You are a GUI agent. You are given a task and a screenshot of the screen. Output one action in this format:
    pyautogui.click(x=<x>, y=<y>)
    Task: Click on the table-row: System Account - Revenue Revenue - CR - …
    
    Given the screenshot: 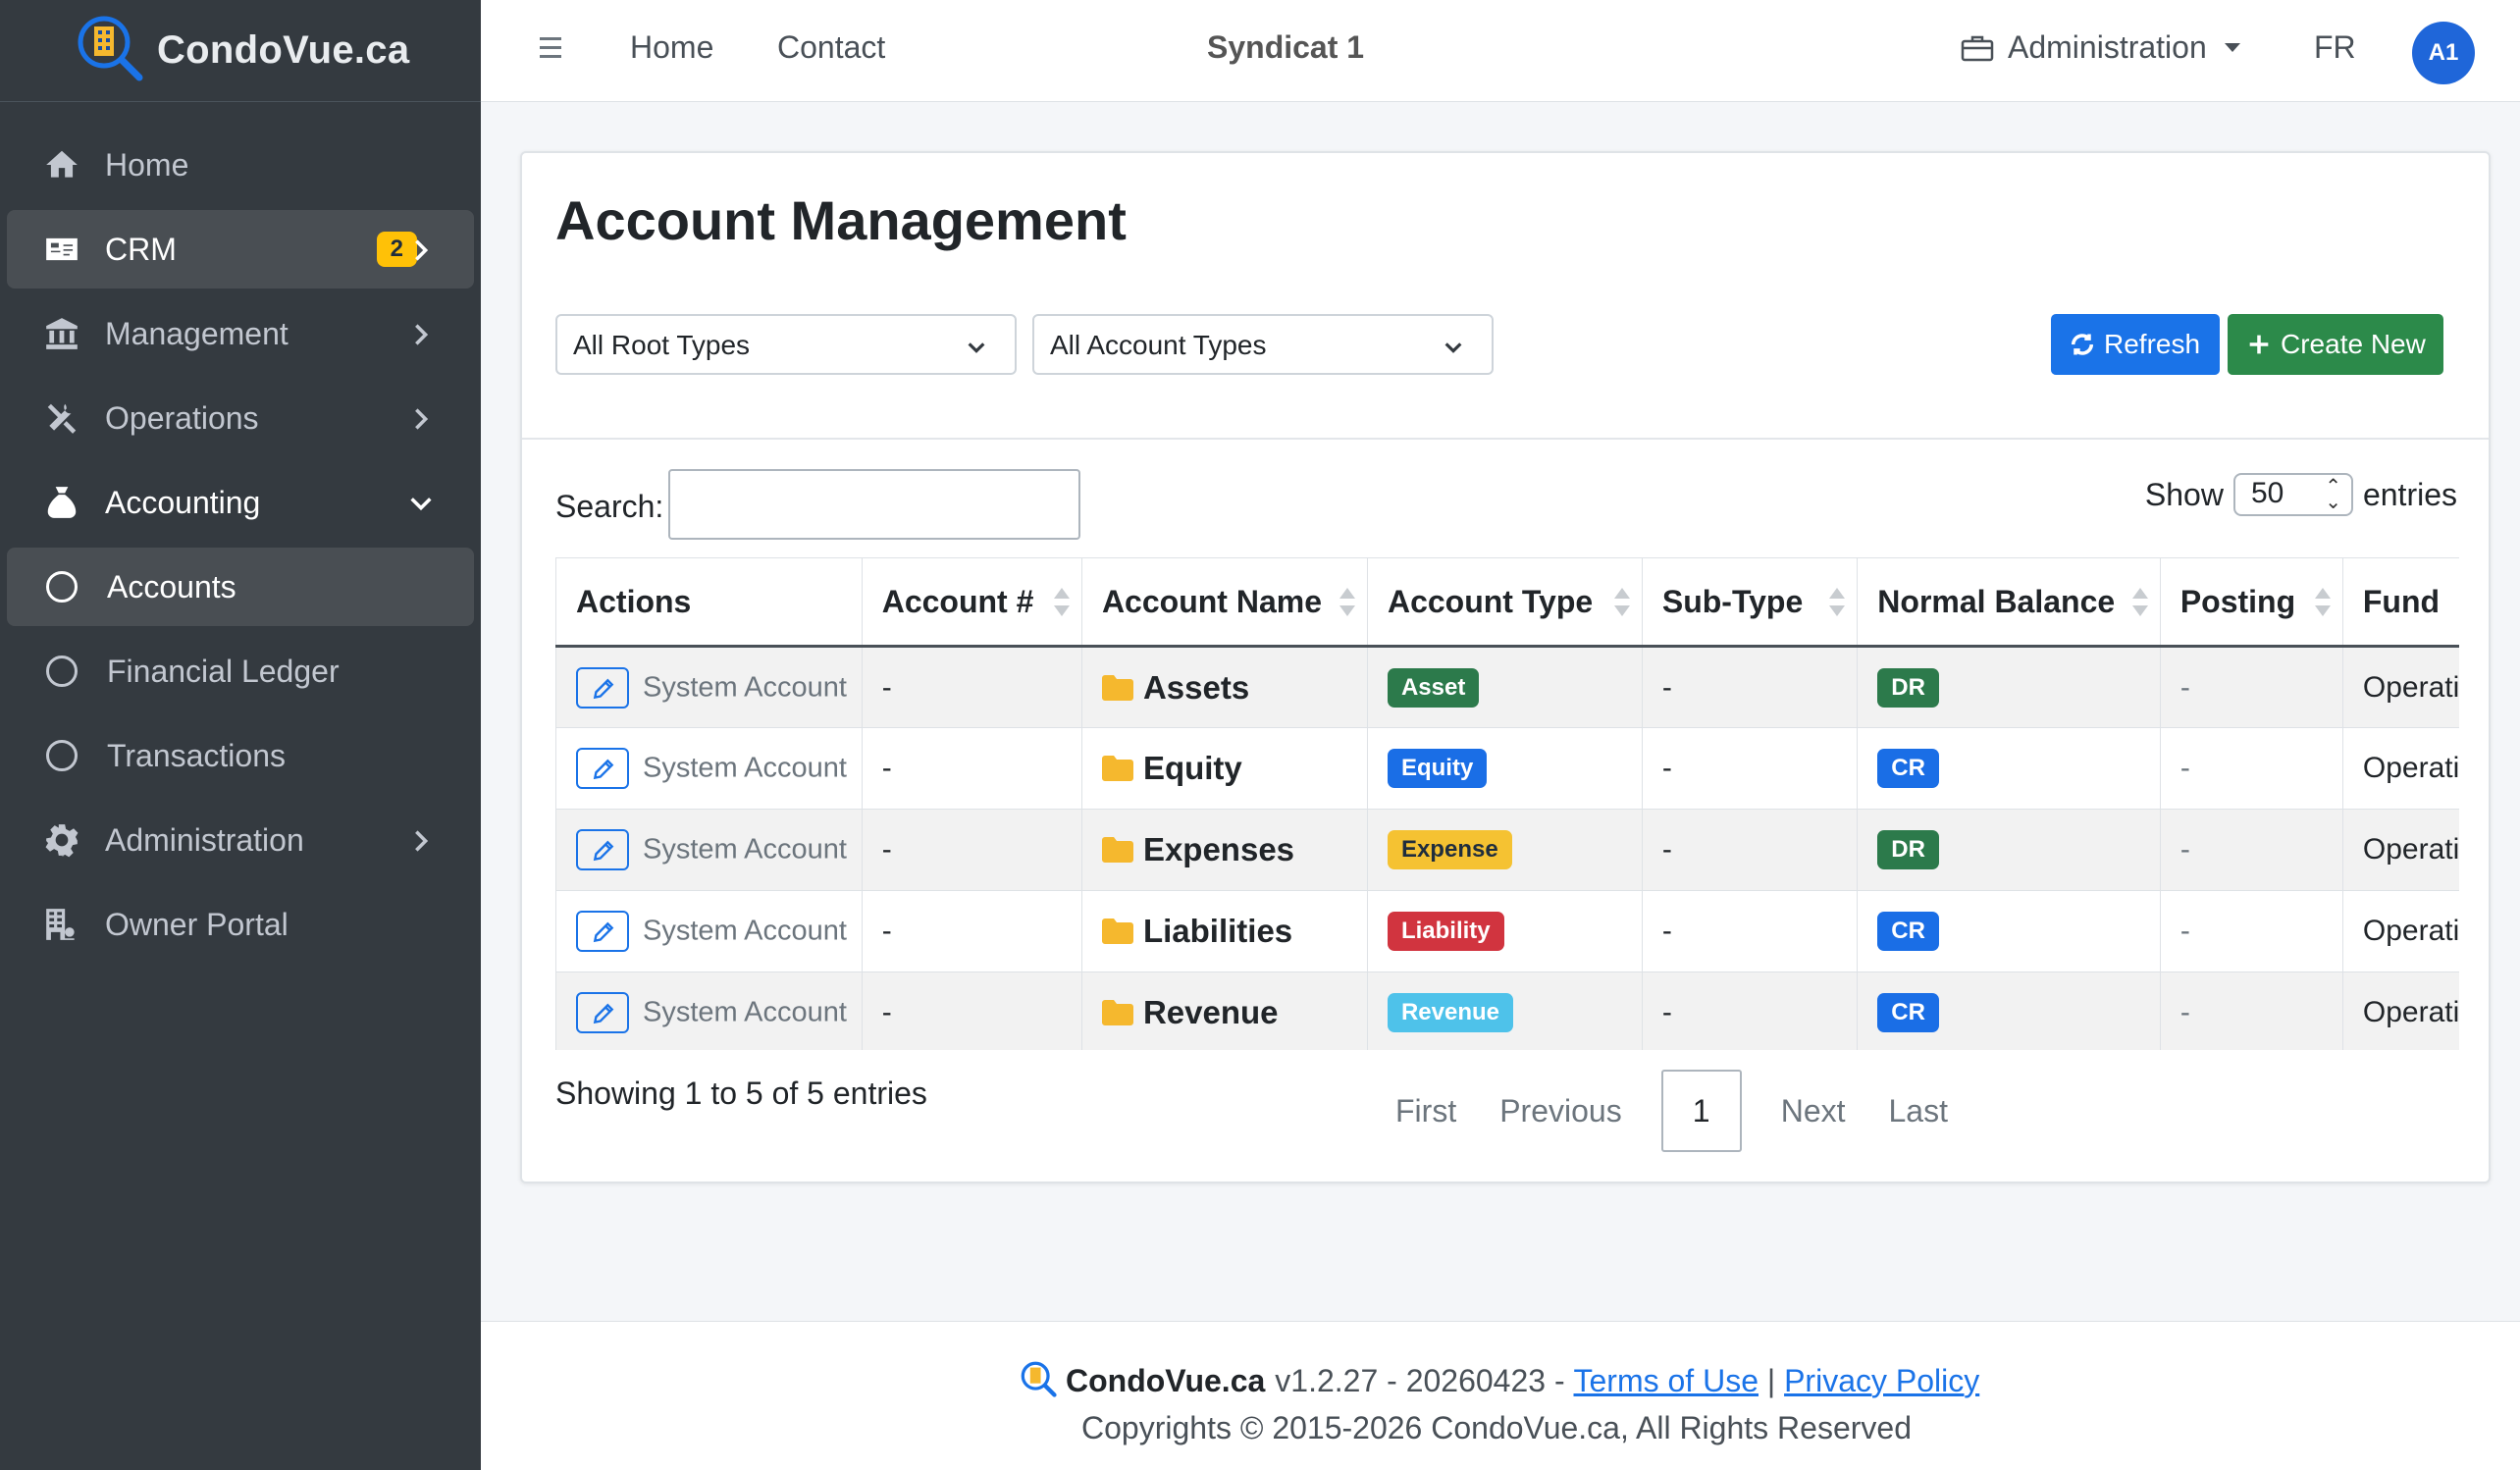 What is the action you would take?
    pyautogui.click(x=1507, y=1010)
    